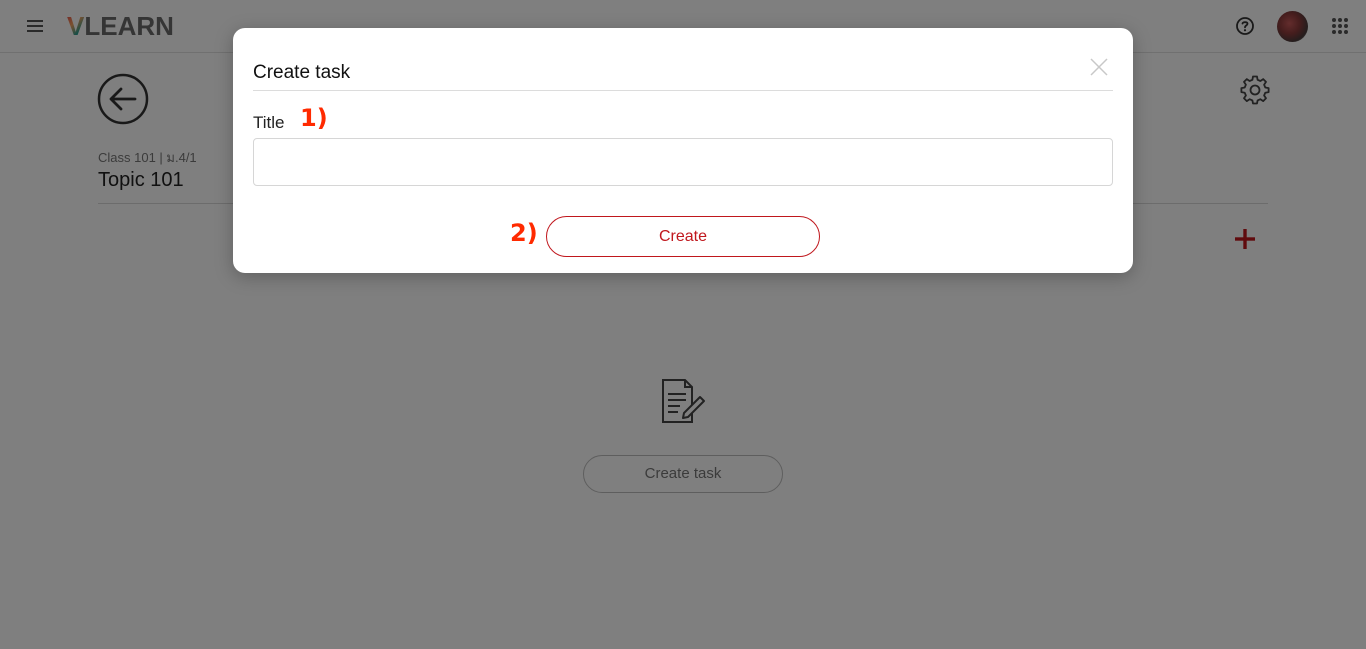 This screenshot has height=649, width=1366. Describe the element at coordinates (683, 236) in the screenshot. I see `create-button: Create` at that location.